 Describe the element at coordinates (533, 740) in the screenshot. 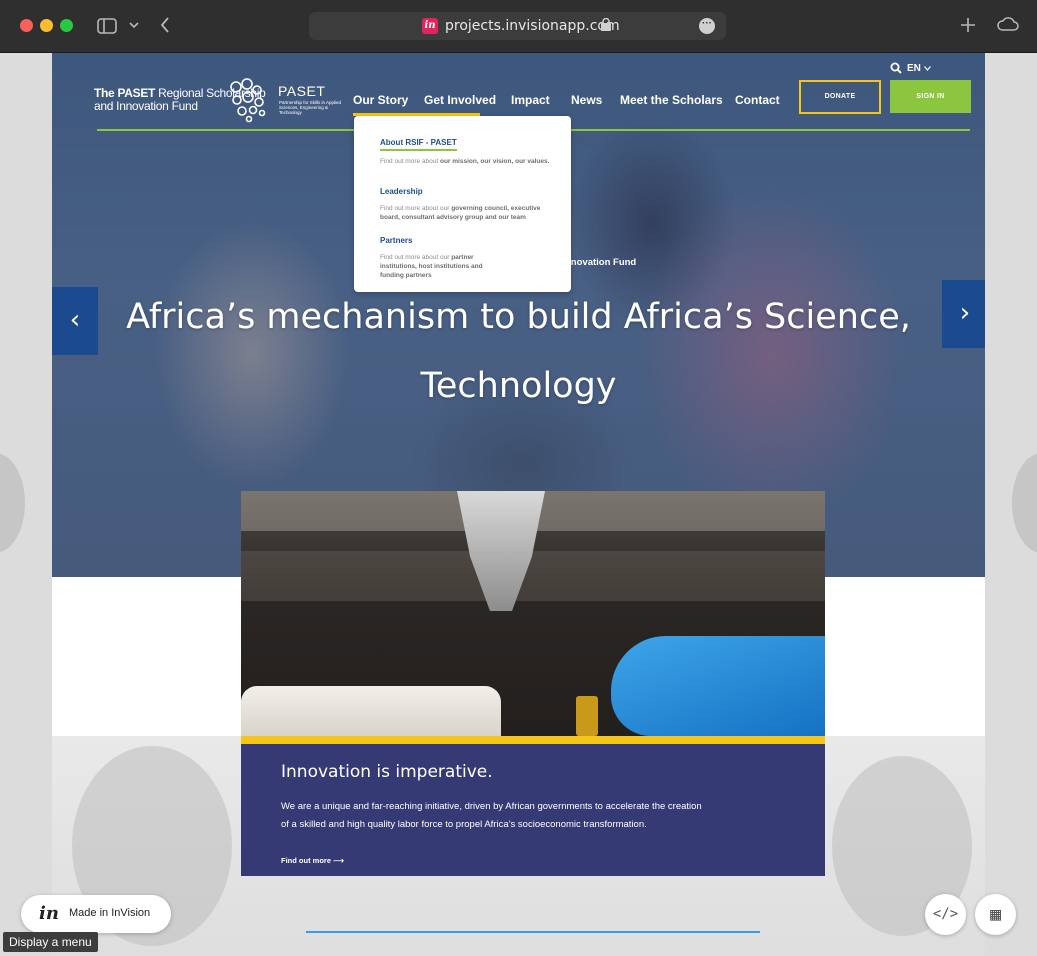

I see `card-accent-bar` at that location.